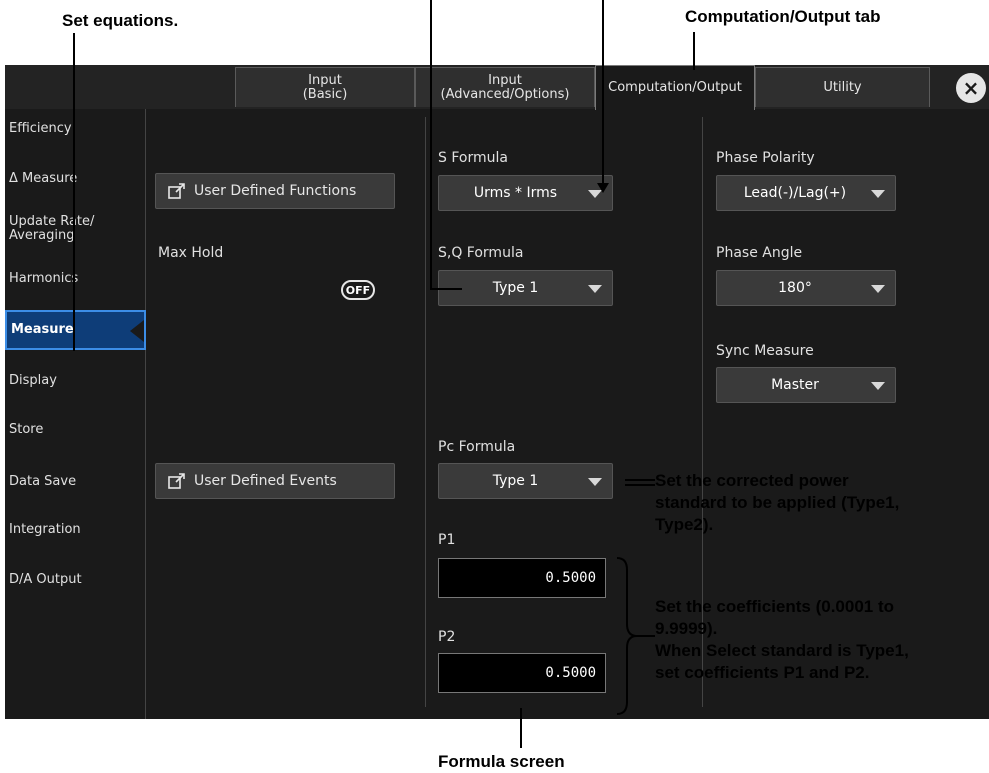 The width and height of the screenshot is (989, 773). I want to click on s-formula-label: S Formula, so click(473, 158).